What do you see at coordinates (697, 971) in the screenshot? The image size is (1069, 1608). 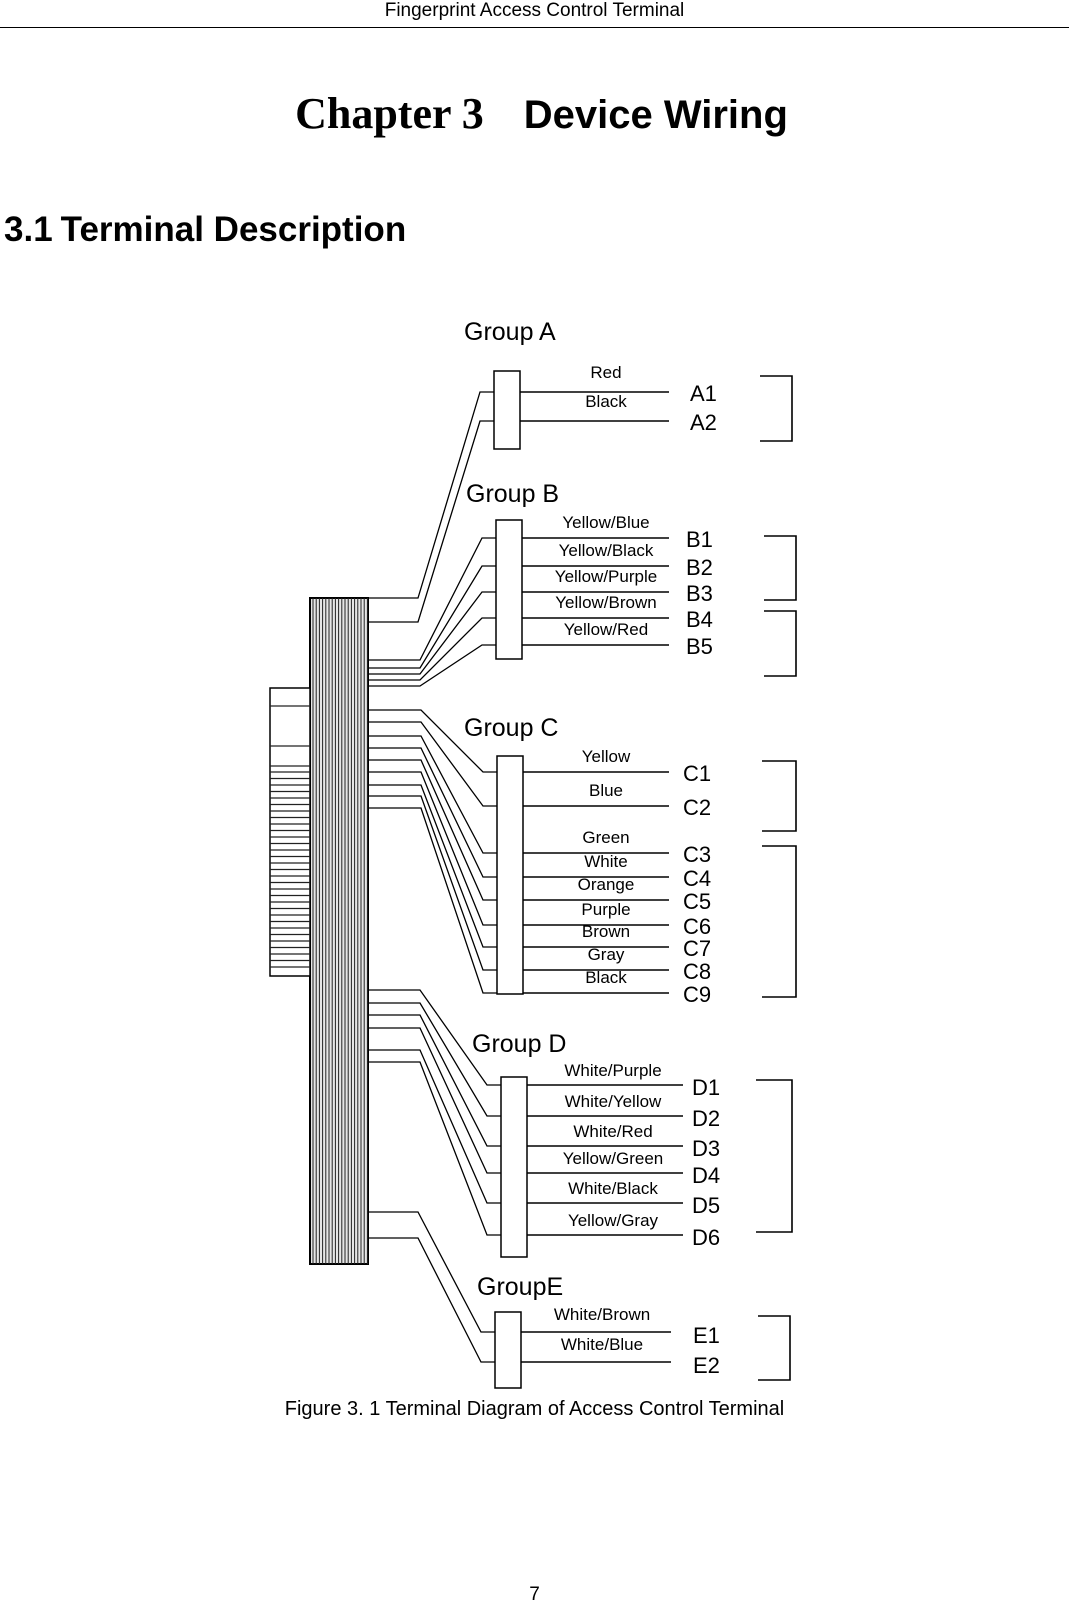 I see `terminal-label: C8` at bounding box center [697, 971].